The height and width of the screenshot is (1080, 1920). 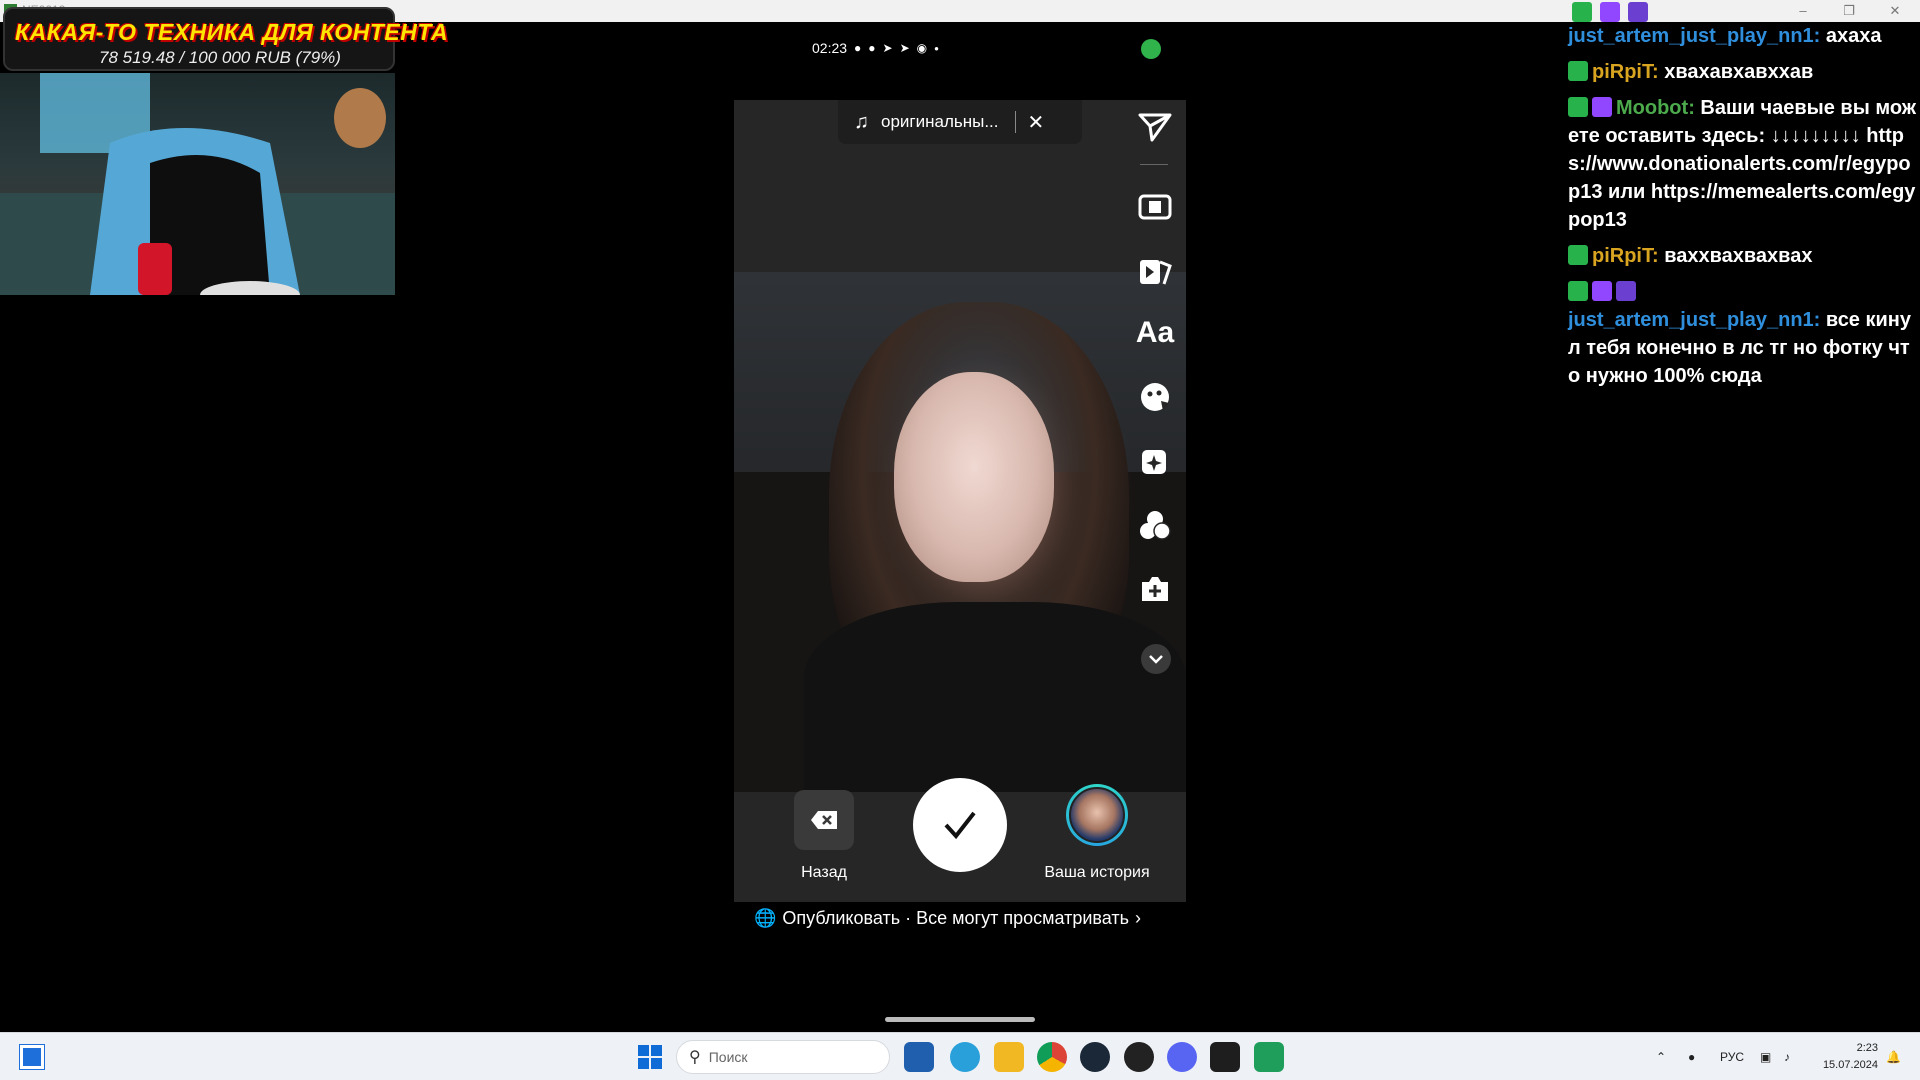 I want to click on music-note-icon: ♫, so click(x=861, y=121).